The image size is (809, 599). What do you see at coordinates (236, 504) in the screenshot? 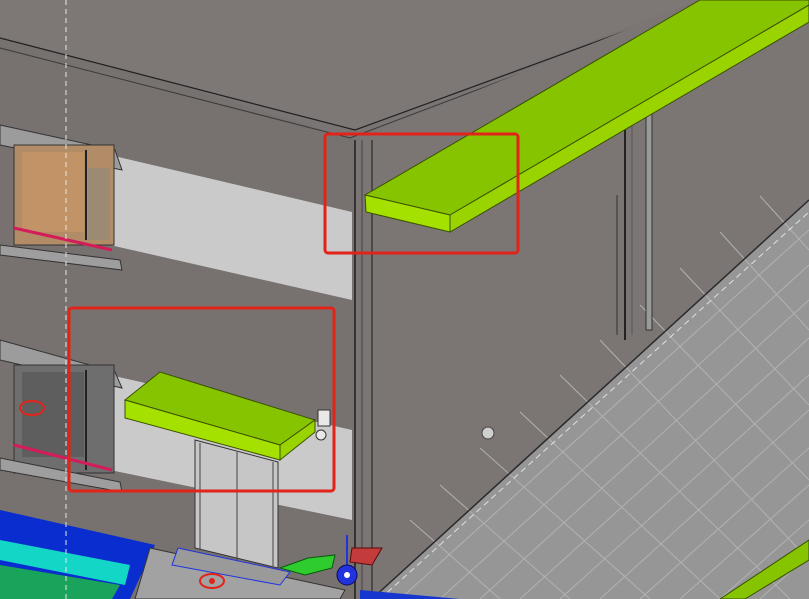
I see `entrance-door` at bounding box center [236, 504].